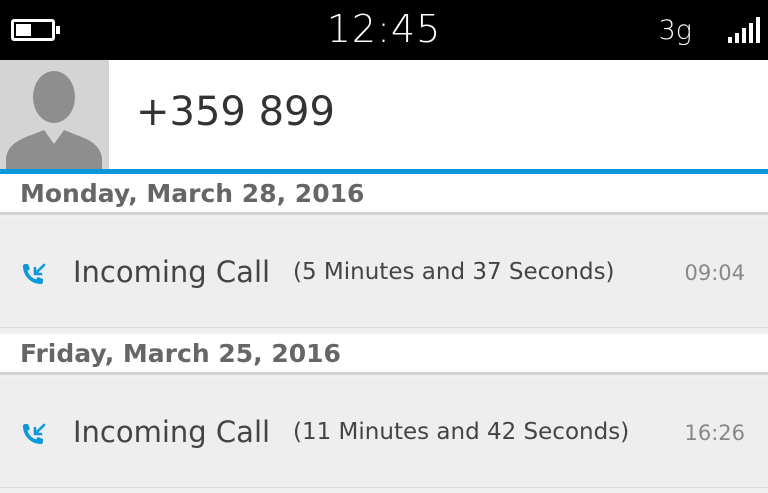  What do you see at coordinates (675, 30) in the screenshot?
I see `network-type: 3g` at bounding box center [675, 30].